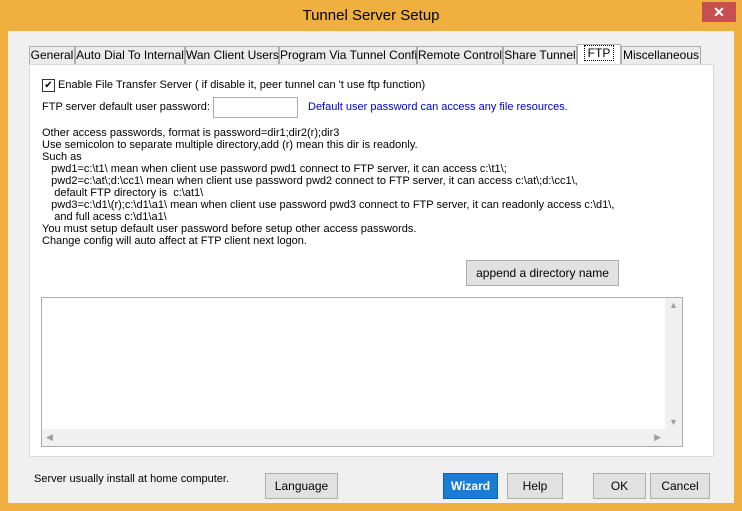 The width and height of the screenshot is (742, 511). What do you see at coordinates (126, 107) in the screenshot?
I see `default-password-label: FTP server default user password:` at bounding box center [126, 107].